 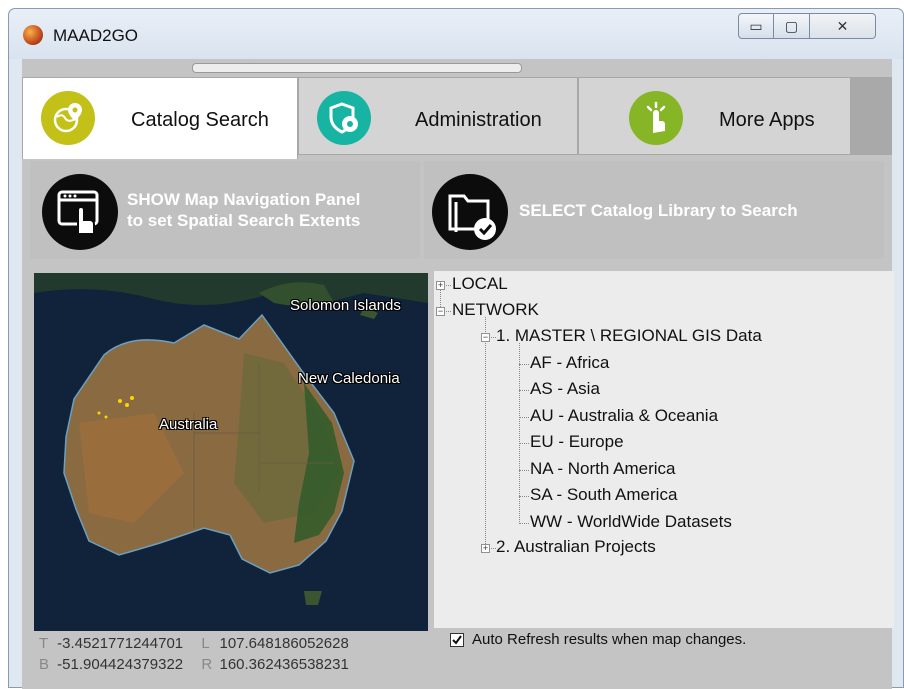 What do you see at coordinates (44, 664) in the screenshot?
I see `extent-bottom-key: B` at bounding box center [44, 664].